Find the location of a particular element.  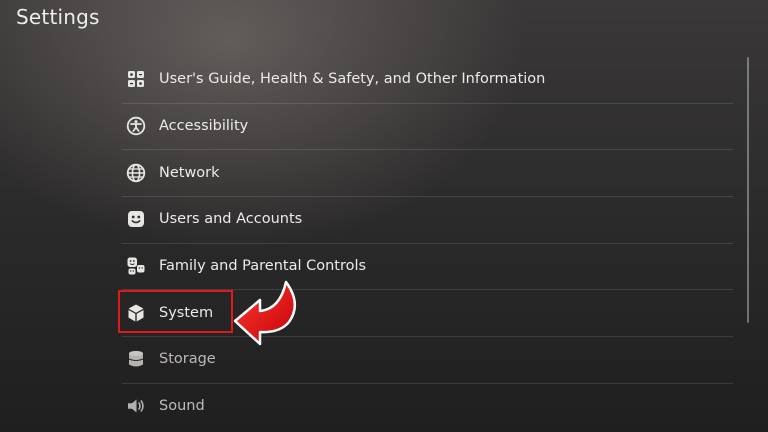

globe-icon is located at coordinates (136, 173).